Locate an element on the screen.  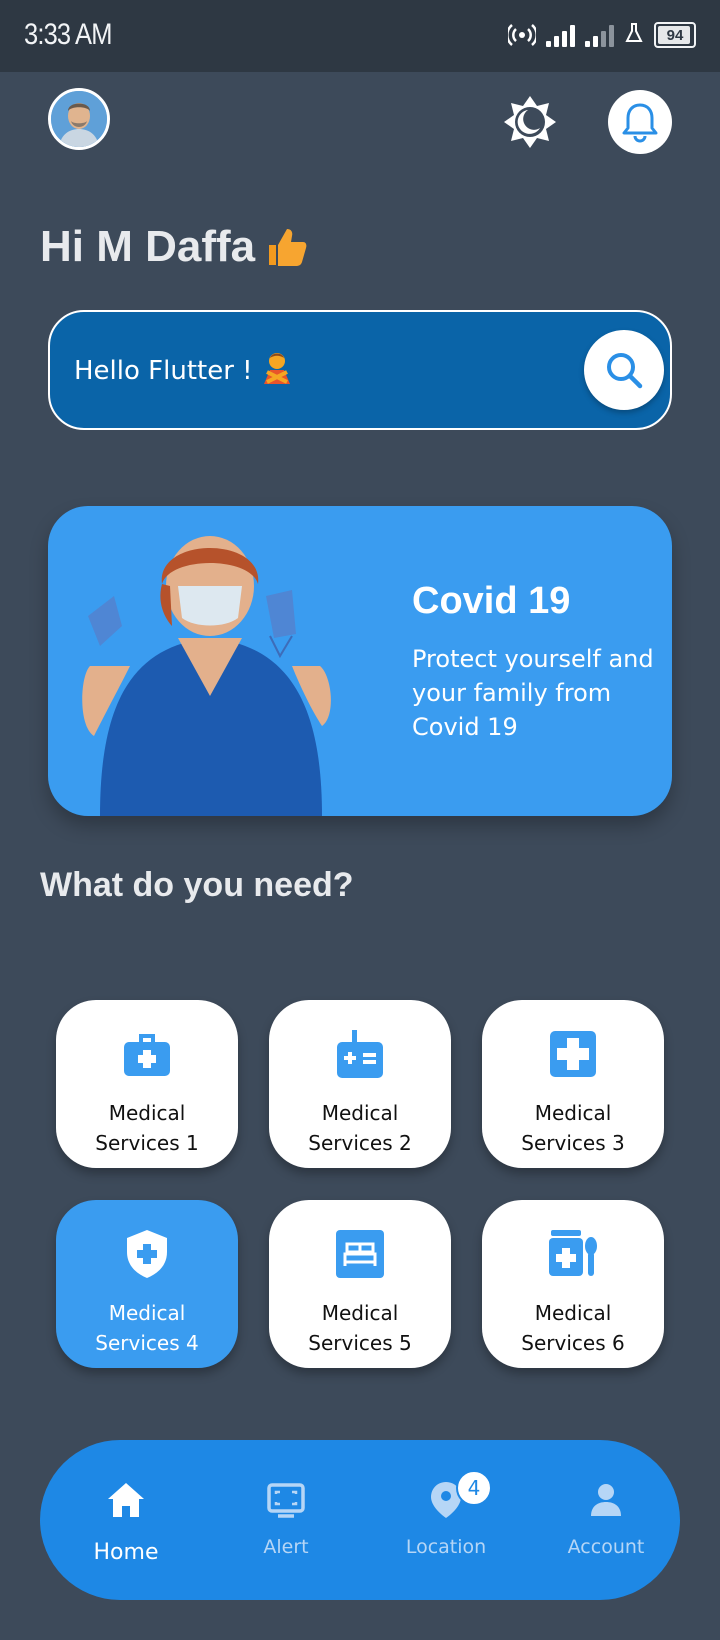
section-title: What do you need? is located at coordinates (197, 885).